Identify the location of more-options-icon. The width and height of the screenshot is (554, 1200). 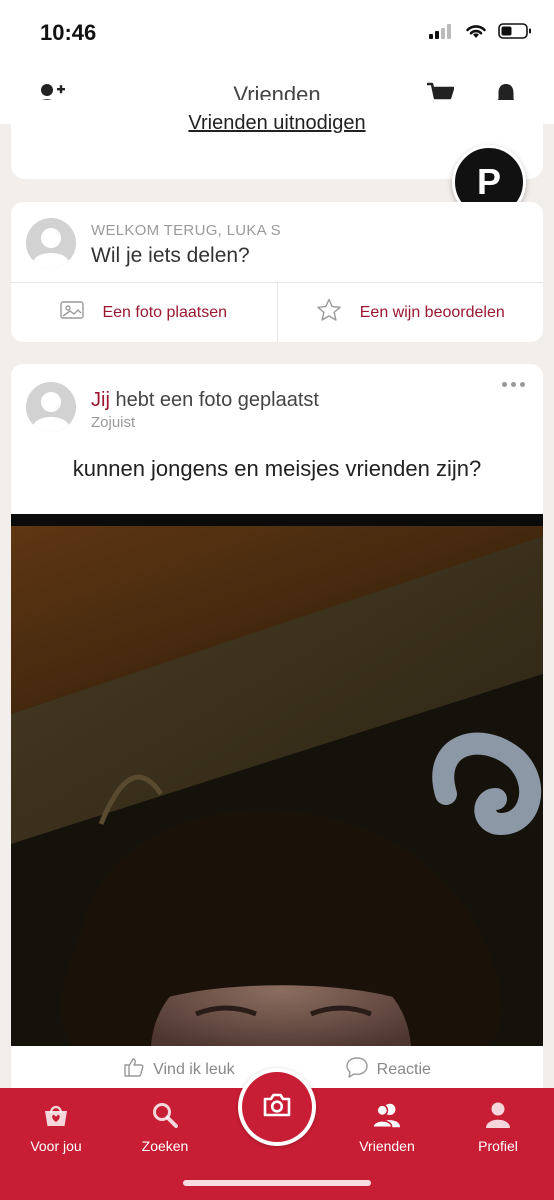
(513, 384).